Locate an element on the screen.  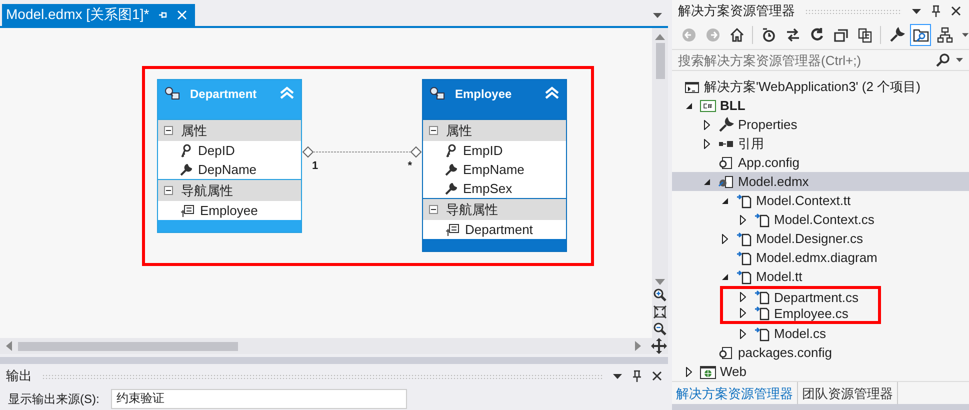
multiplicity-label: 1 is located at coordinates (315, 166).